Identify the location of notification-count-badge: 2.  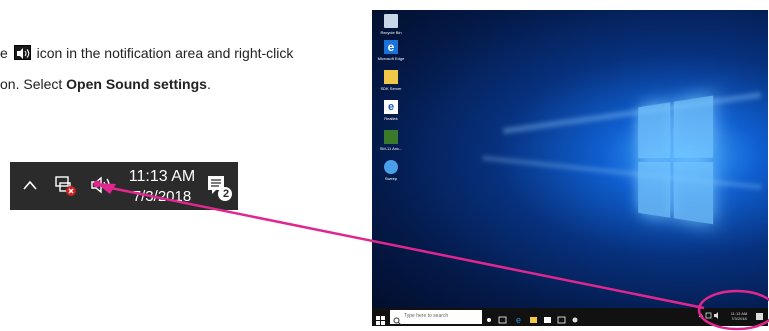
(226, 194).